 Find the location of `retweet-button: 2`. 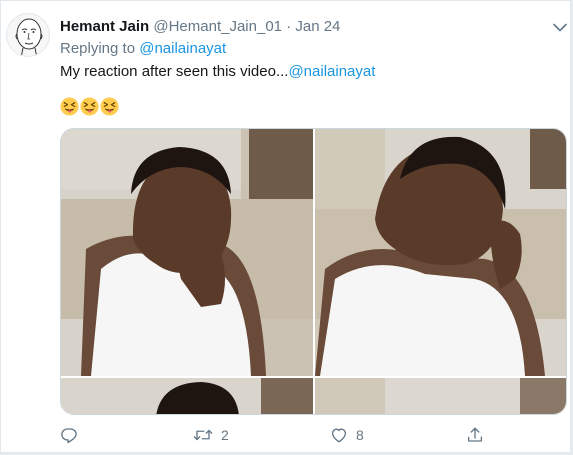

retweet-button: 2 is located at coordinates (211, 435).